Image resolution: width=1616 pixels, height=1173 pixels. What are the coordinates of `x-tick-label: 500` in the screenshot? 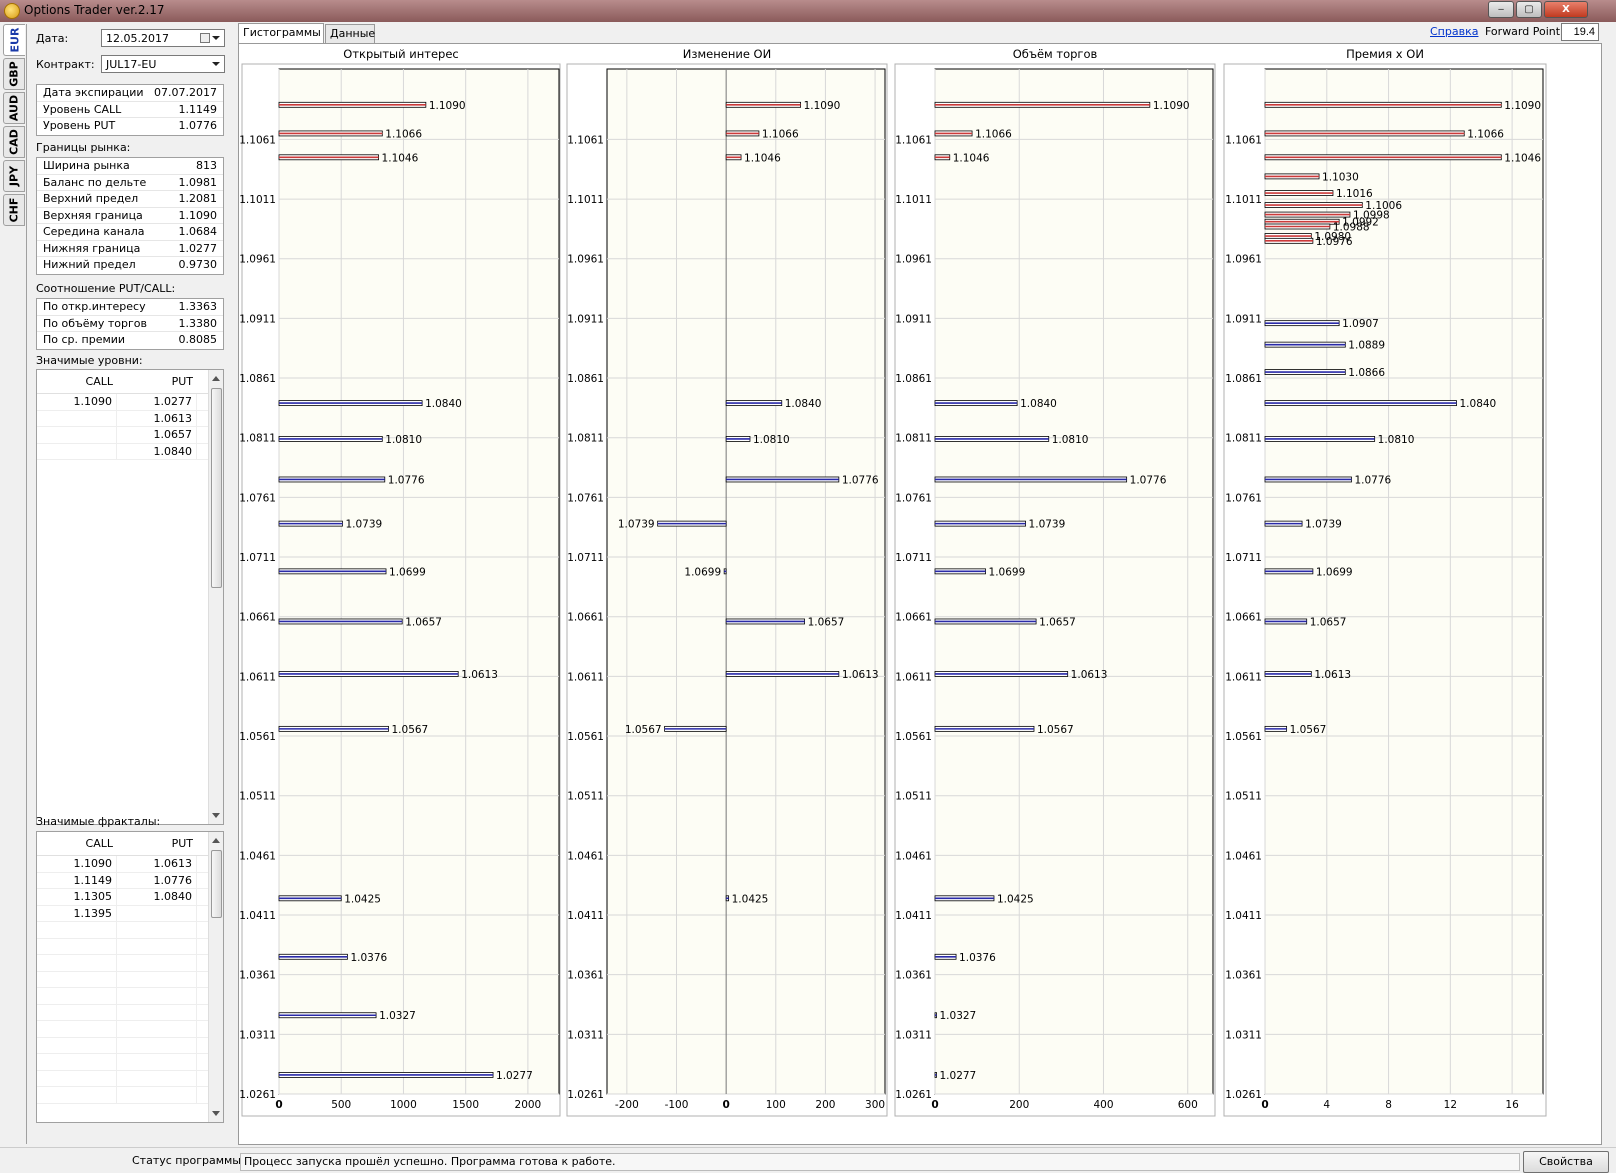 It's located at (341, 1105).